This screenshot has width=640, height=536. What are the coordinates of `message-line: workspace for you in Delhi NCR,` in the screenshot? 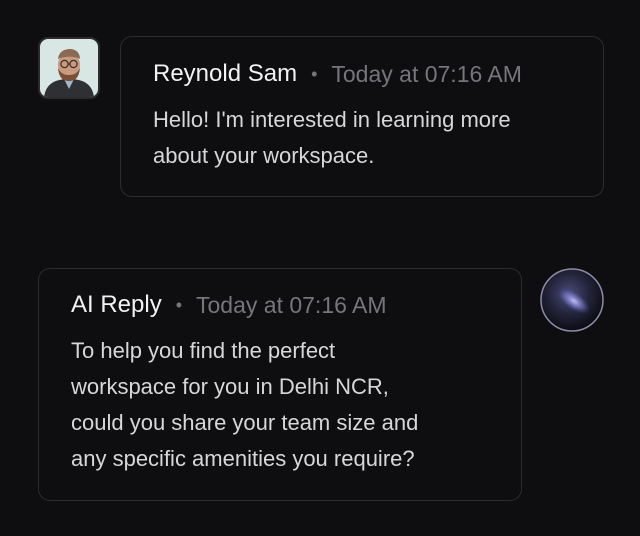 It's located at (230, 386).